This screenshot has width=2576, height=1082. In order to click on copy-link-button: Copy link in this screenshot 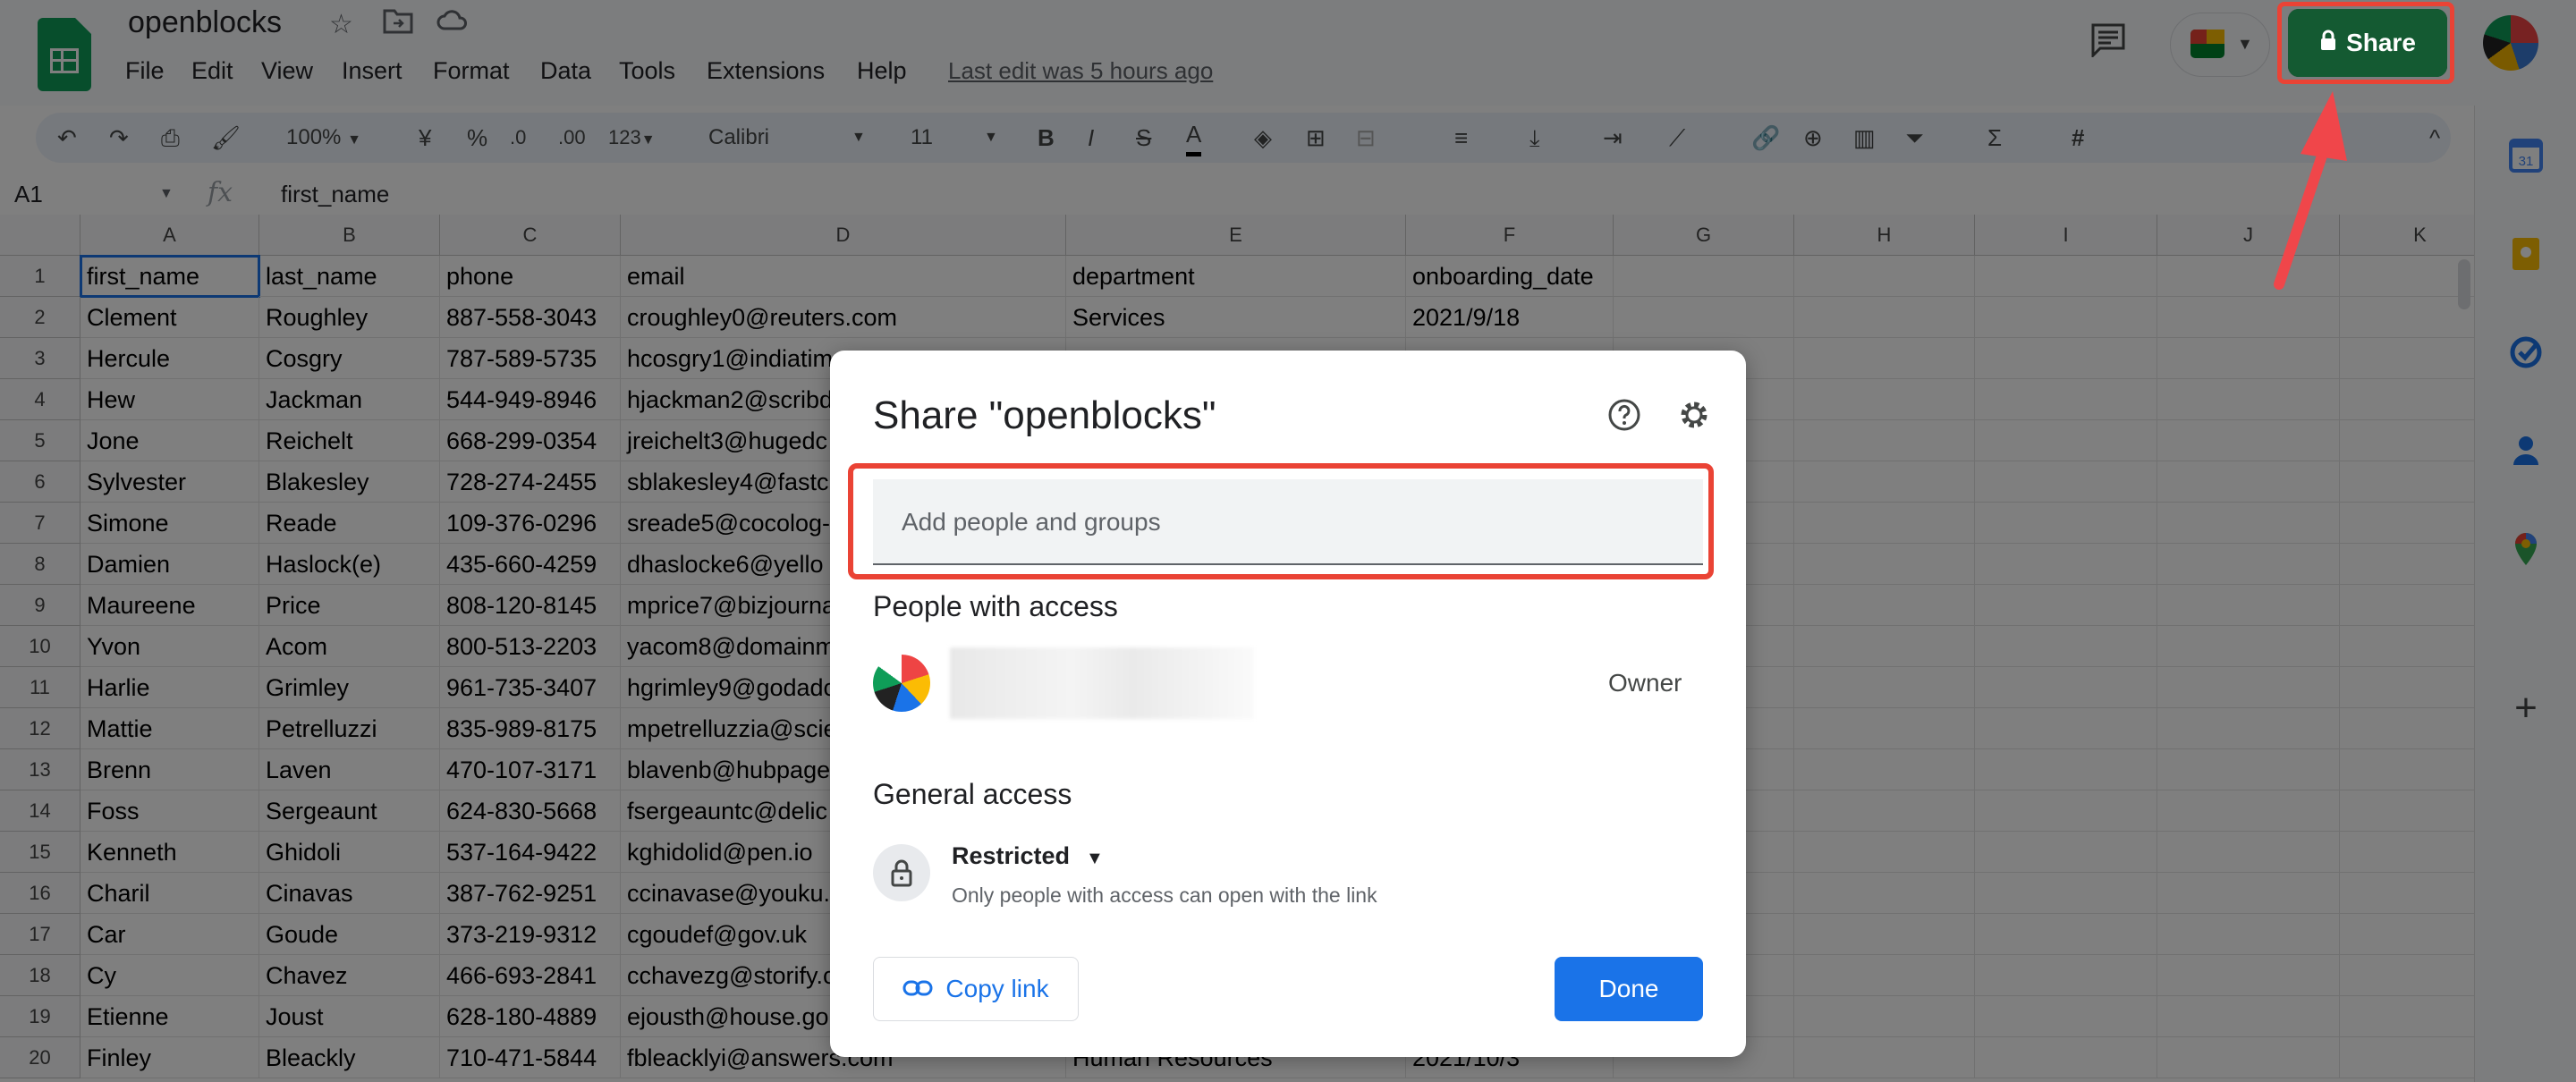, I will do `click(976, 989)`.